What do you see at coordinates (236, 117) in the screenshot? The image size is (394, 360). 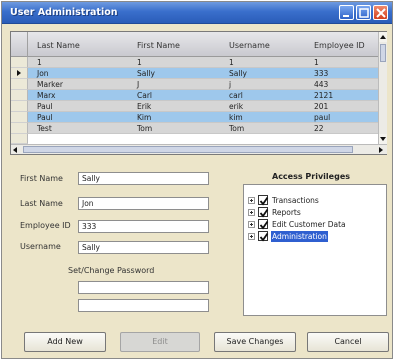 I see `cell-username: kim` at bounding box center [236, 117].